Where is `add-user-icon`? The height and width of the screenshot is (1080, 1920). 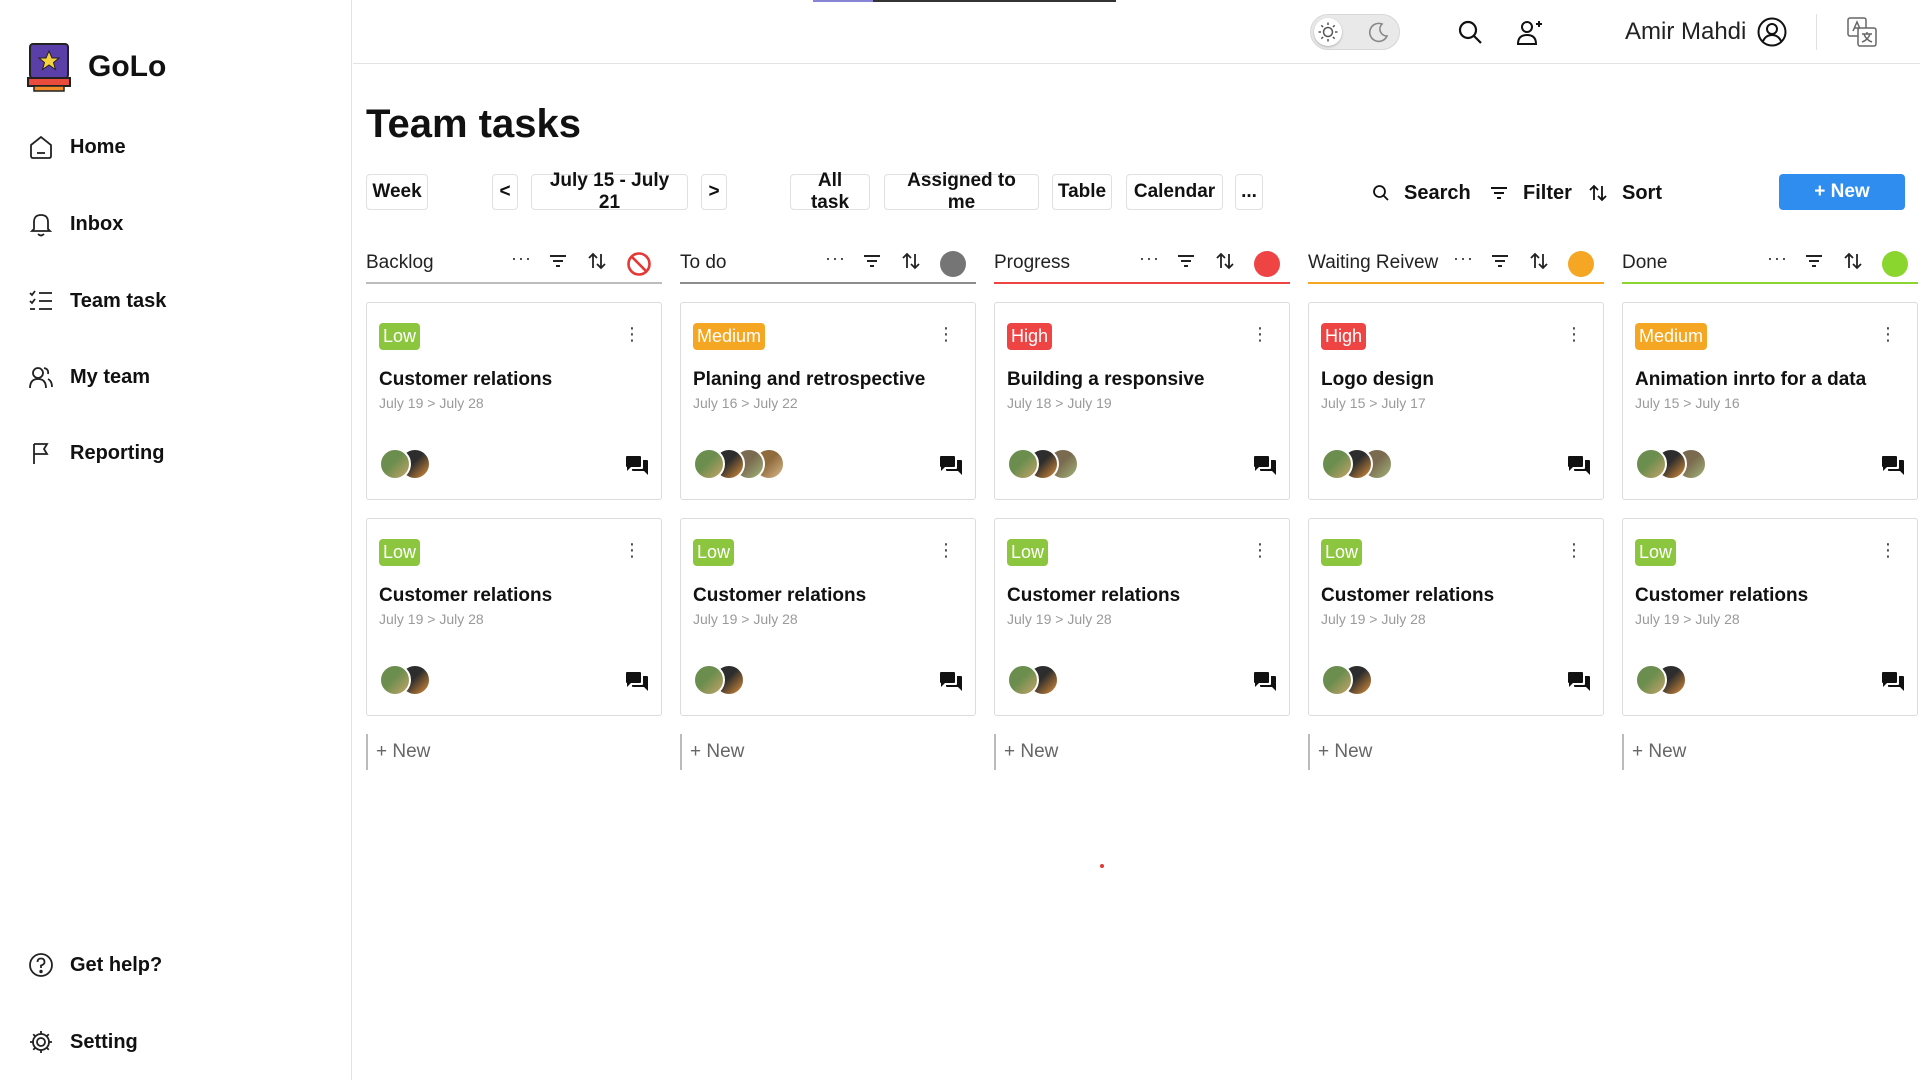 add-user-icon is located at coordinates (1530, 32).